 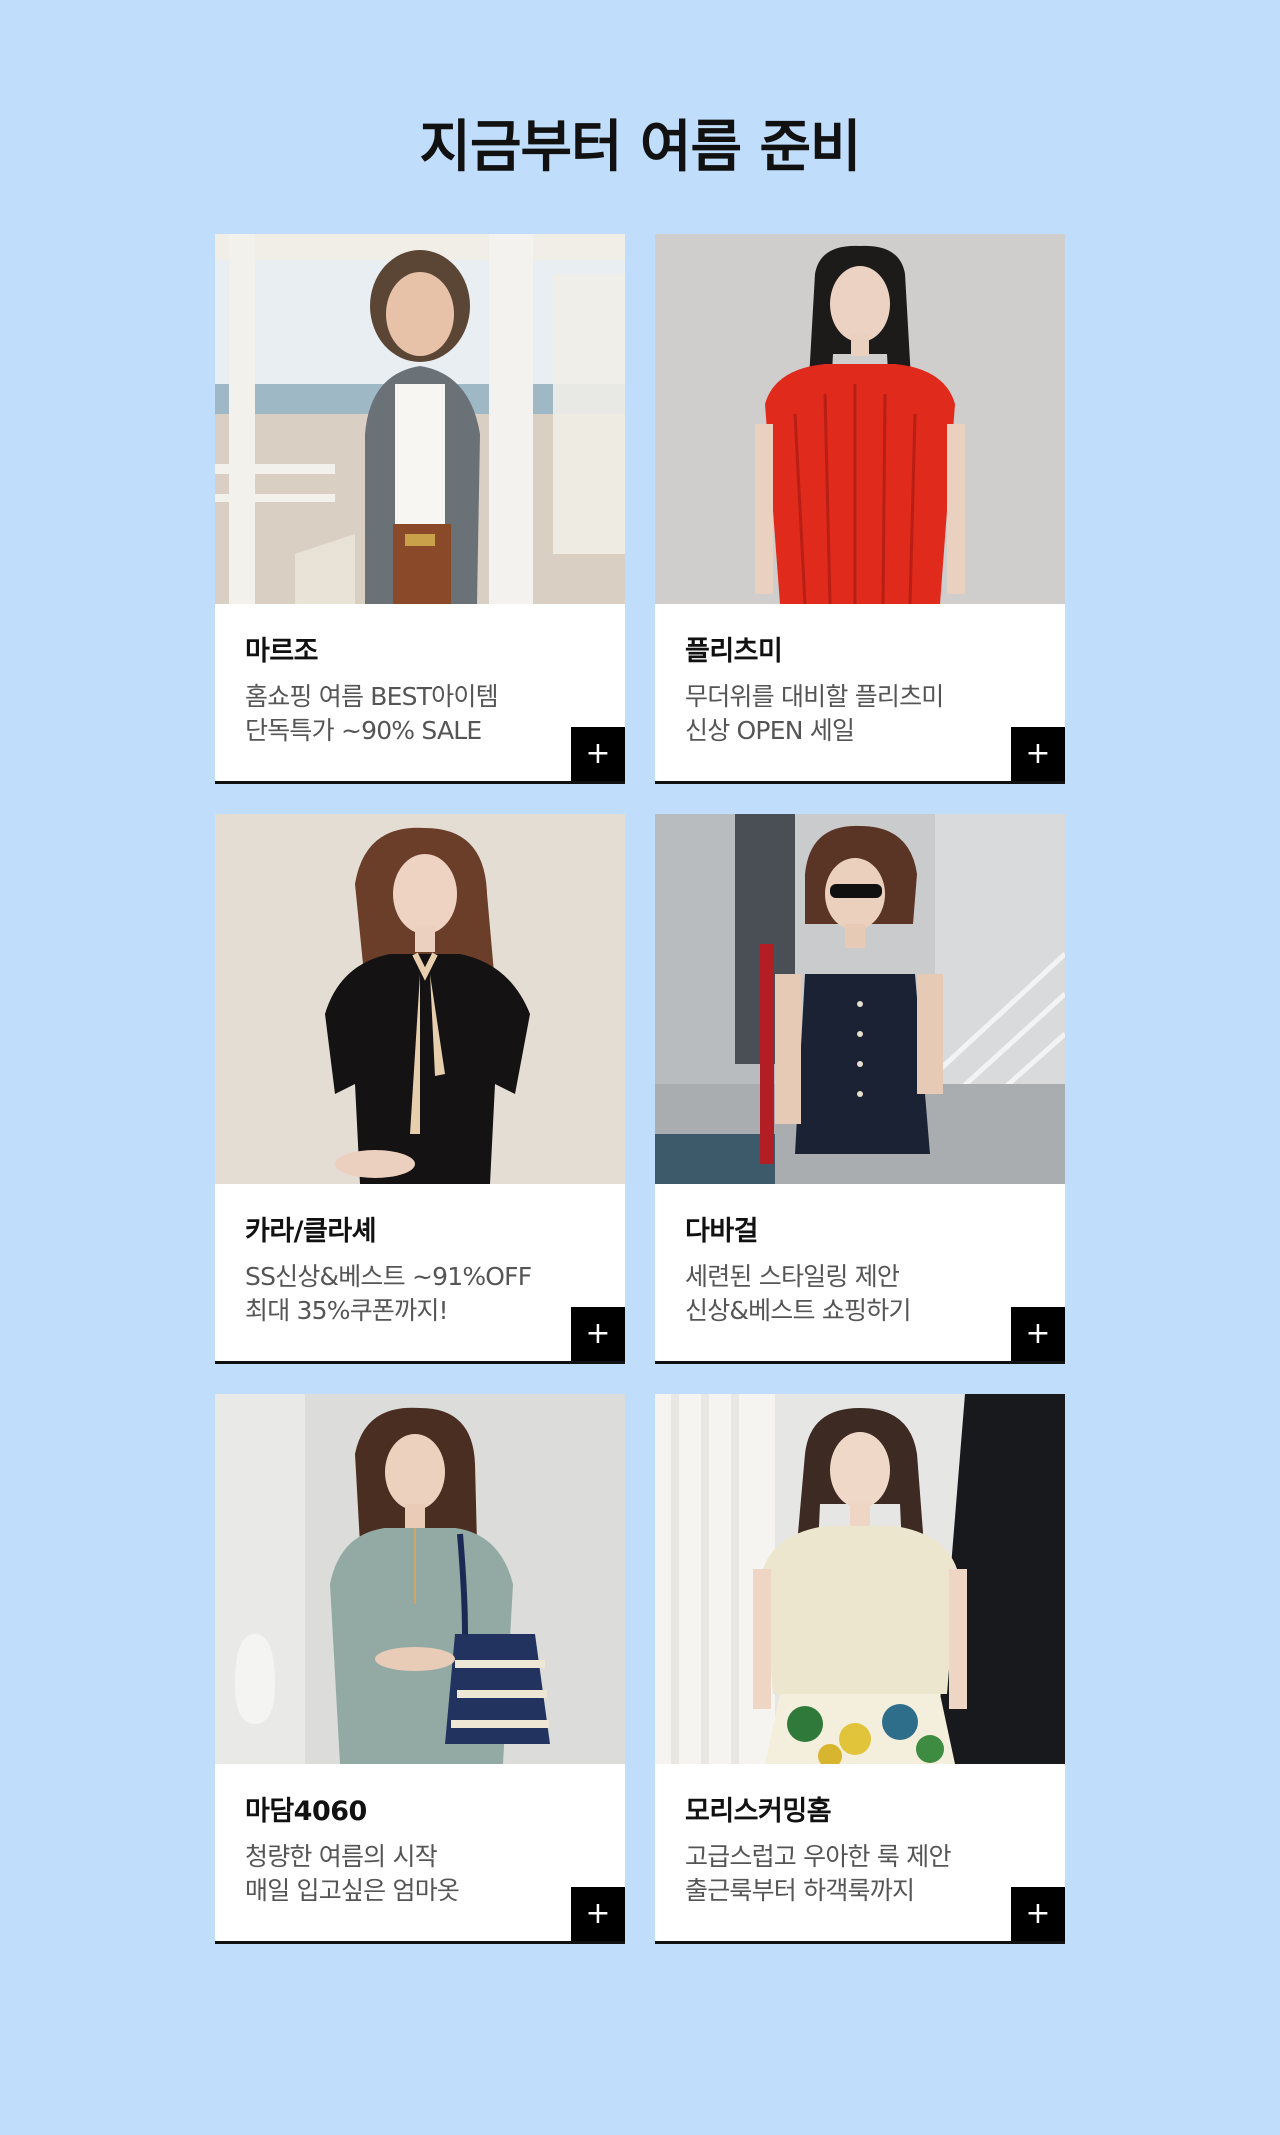 I want to click on brand-name: 모리스커밍홈, so click(x=758, y=1811).